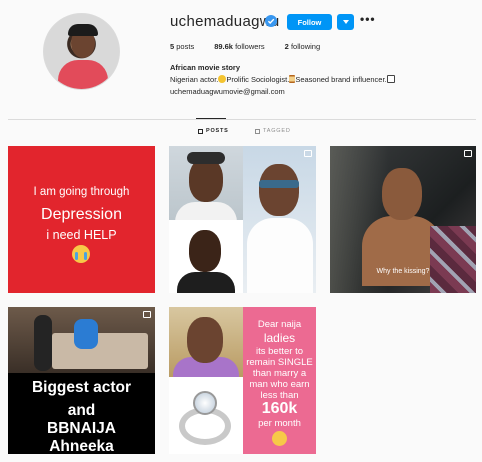  Describe the element at coordinates (81, 446) in the screenshot. I see `post-4-line-4: Ahneeka` at that location.